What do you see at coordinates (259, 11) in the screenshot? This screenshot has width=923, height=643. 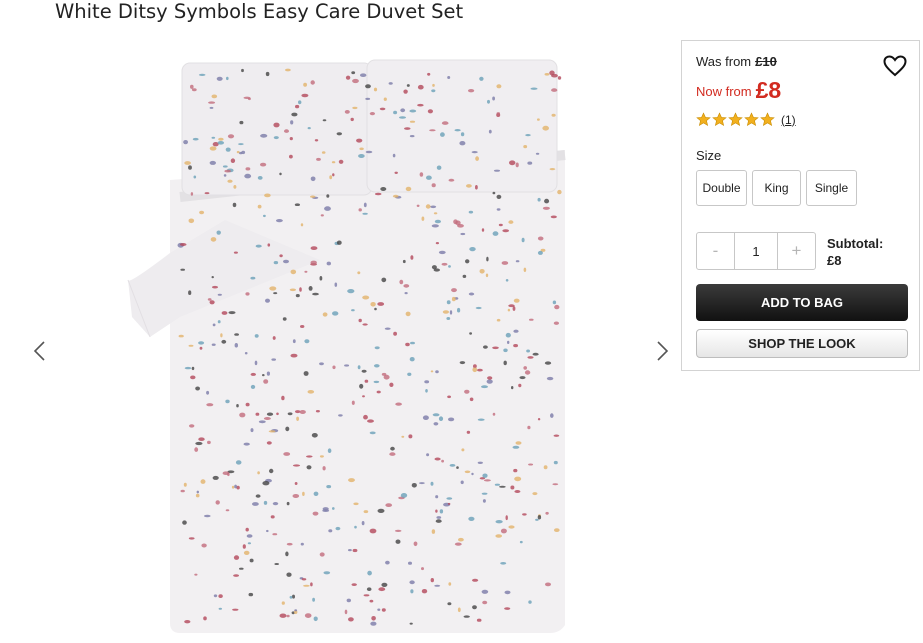 I see `product-title: White Ditsy Symbols Easy Care Duvet Set` at bounding box center [259, 11].